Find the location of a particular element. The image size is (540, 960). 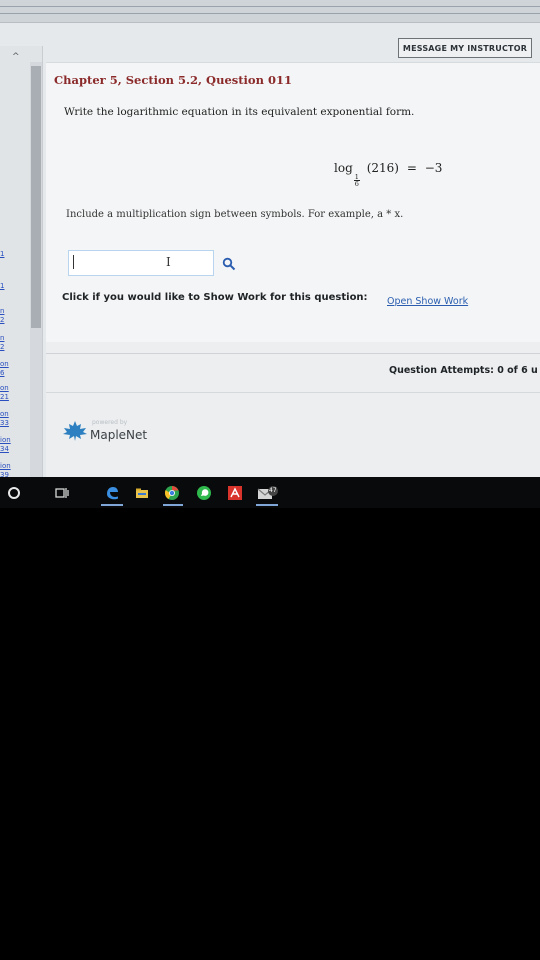

edge-icon is located at coordinates (112, 493).